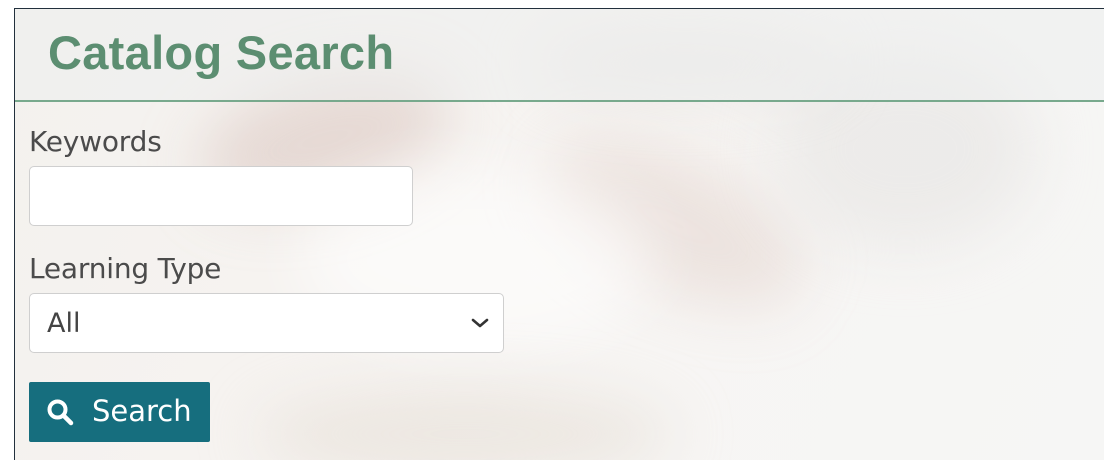  Describe the element at coordinates (480, 323) in the screenshot. I see `chevron-down-icon` at that location.